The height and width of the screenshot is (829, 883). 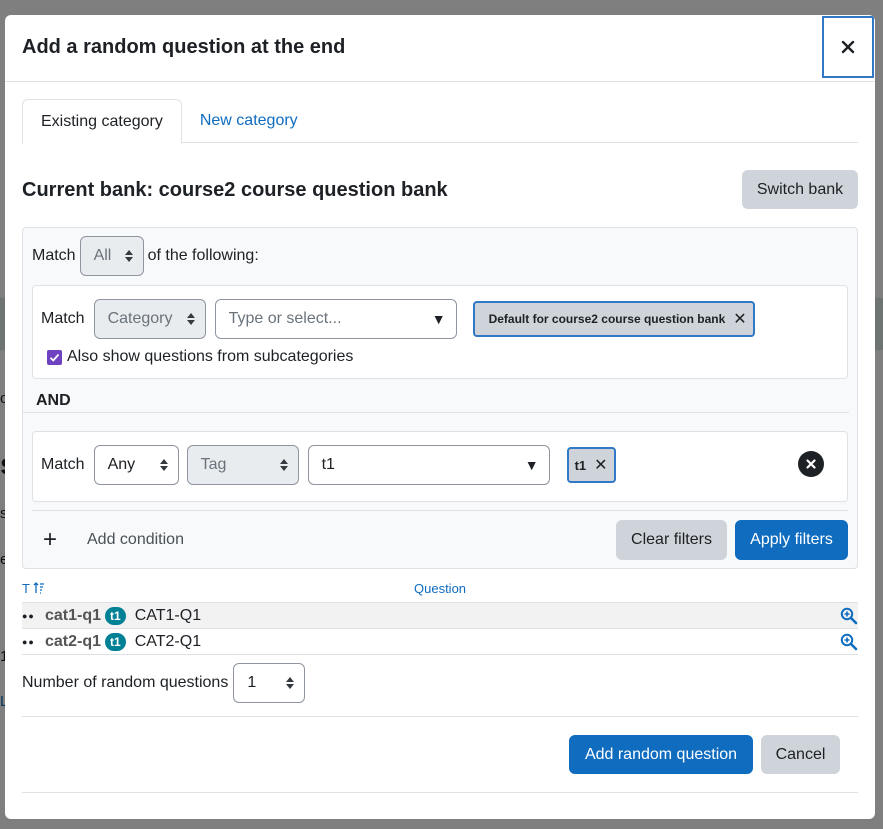 I want to click on close-button, so click(x=848, y=47).